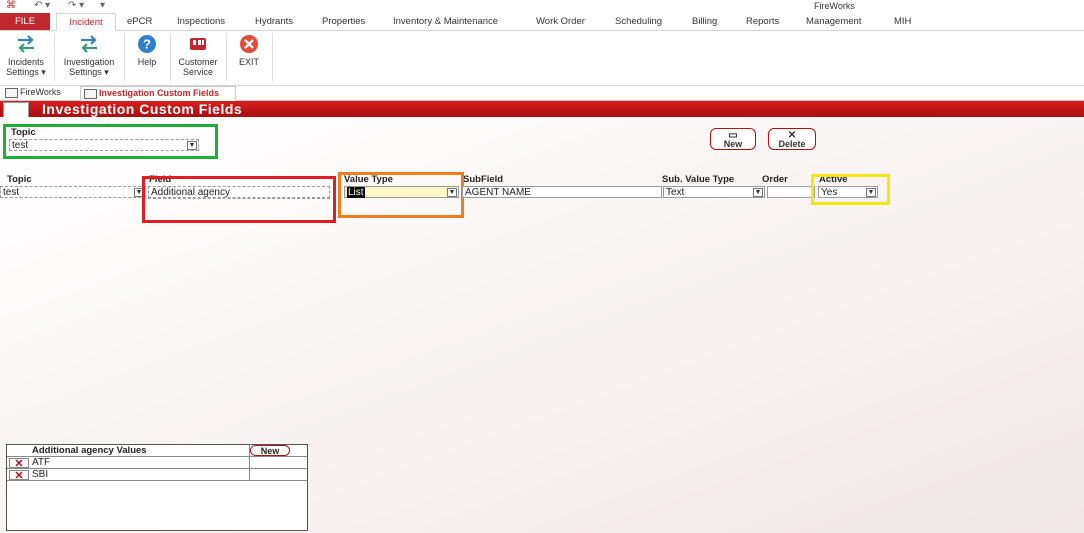 The height and width of the screenshot is (533, 1084). What do you see at coordinates (274, 21) in the screenshot?
I see `tab-hydrants: Hydrants` at bounding box center [274, 21].